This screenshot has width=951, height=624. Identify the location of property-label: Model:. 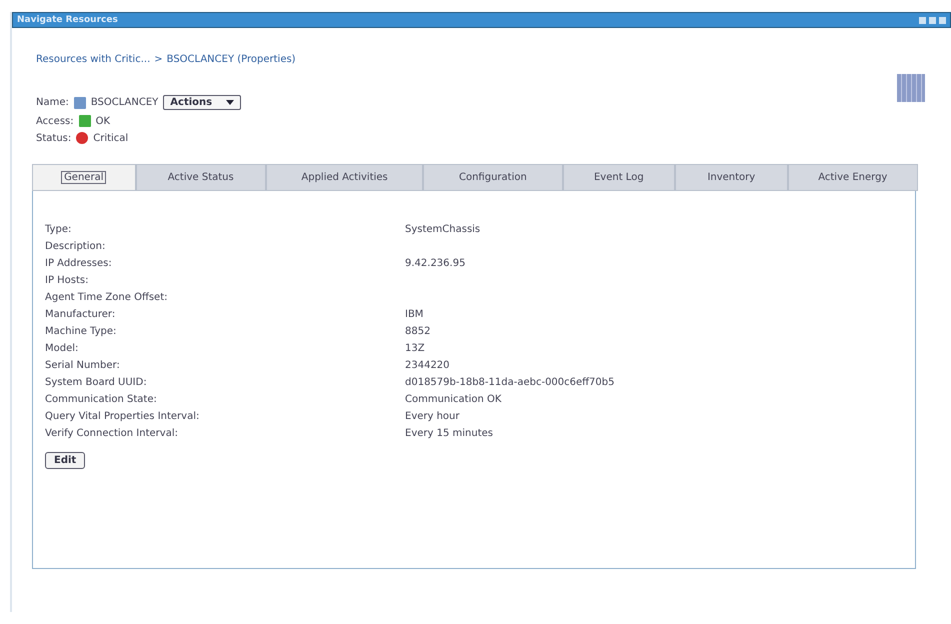
(62, 348).